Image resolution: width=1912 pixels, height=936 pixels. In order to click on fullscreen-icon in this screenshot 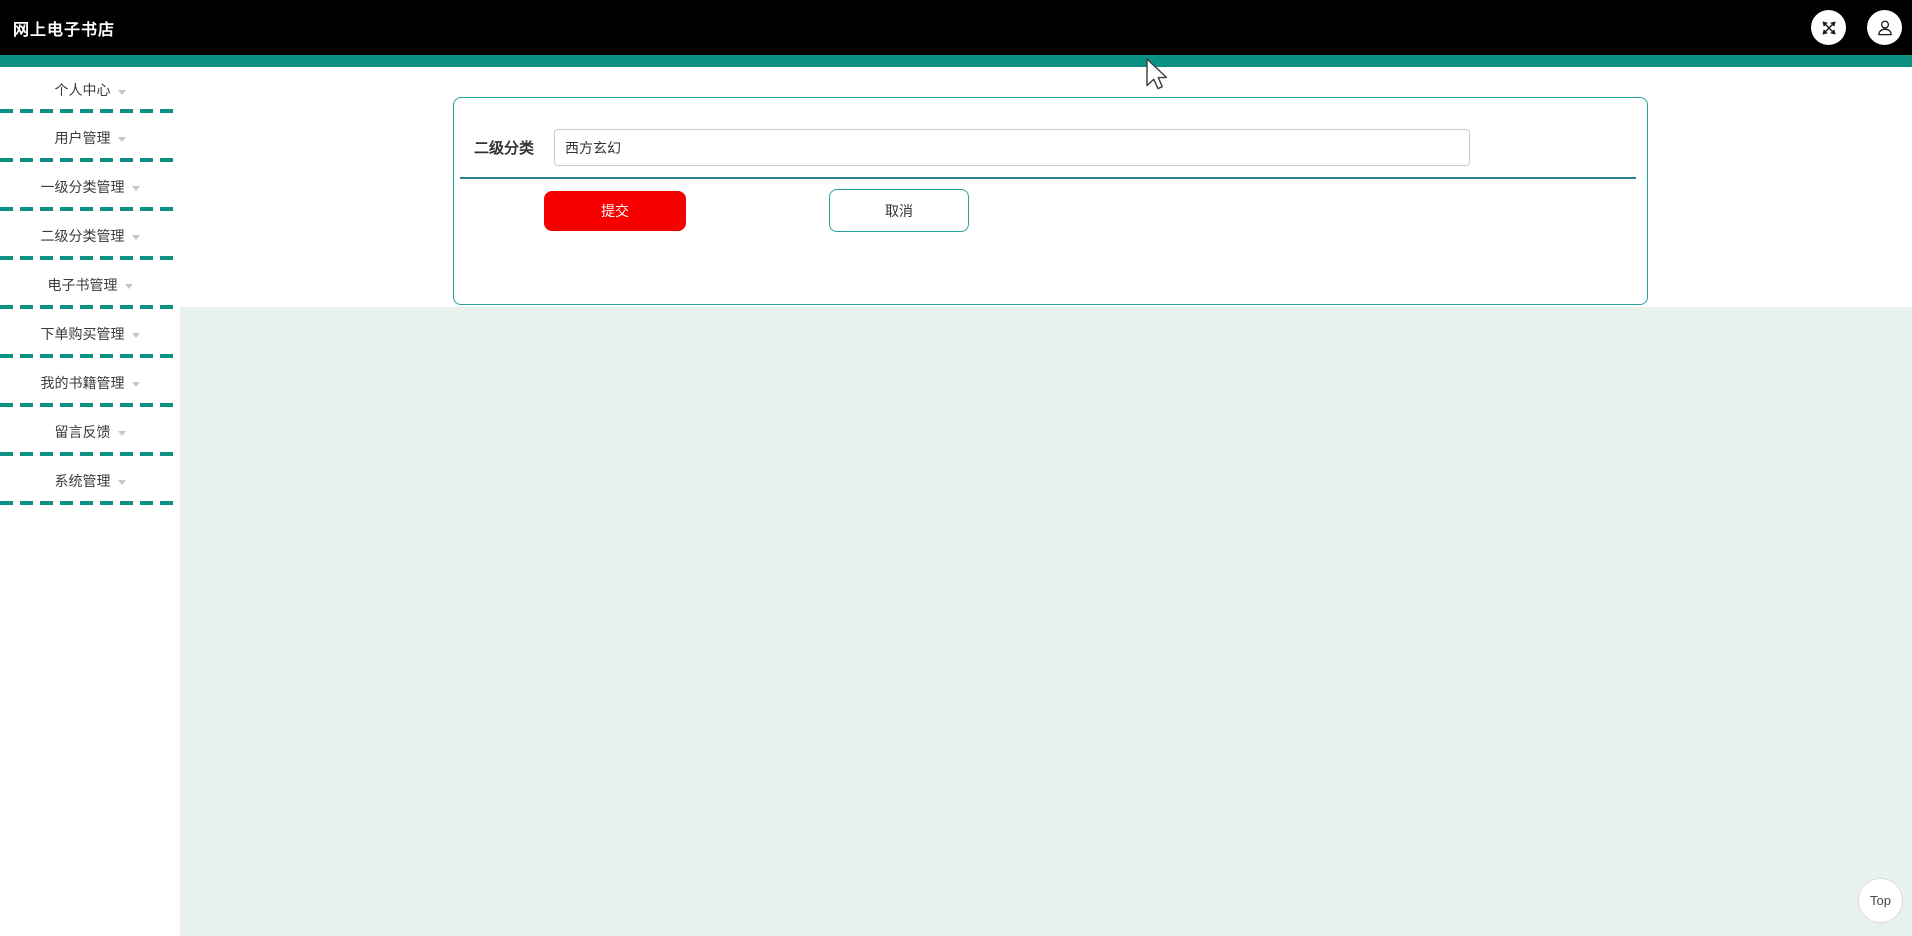, I will do `click(1828, 27)`.